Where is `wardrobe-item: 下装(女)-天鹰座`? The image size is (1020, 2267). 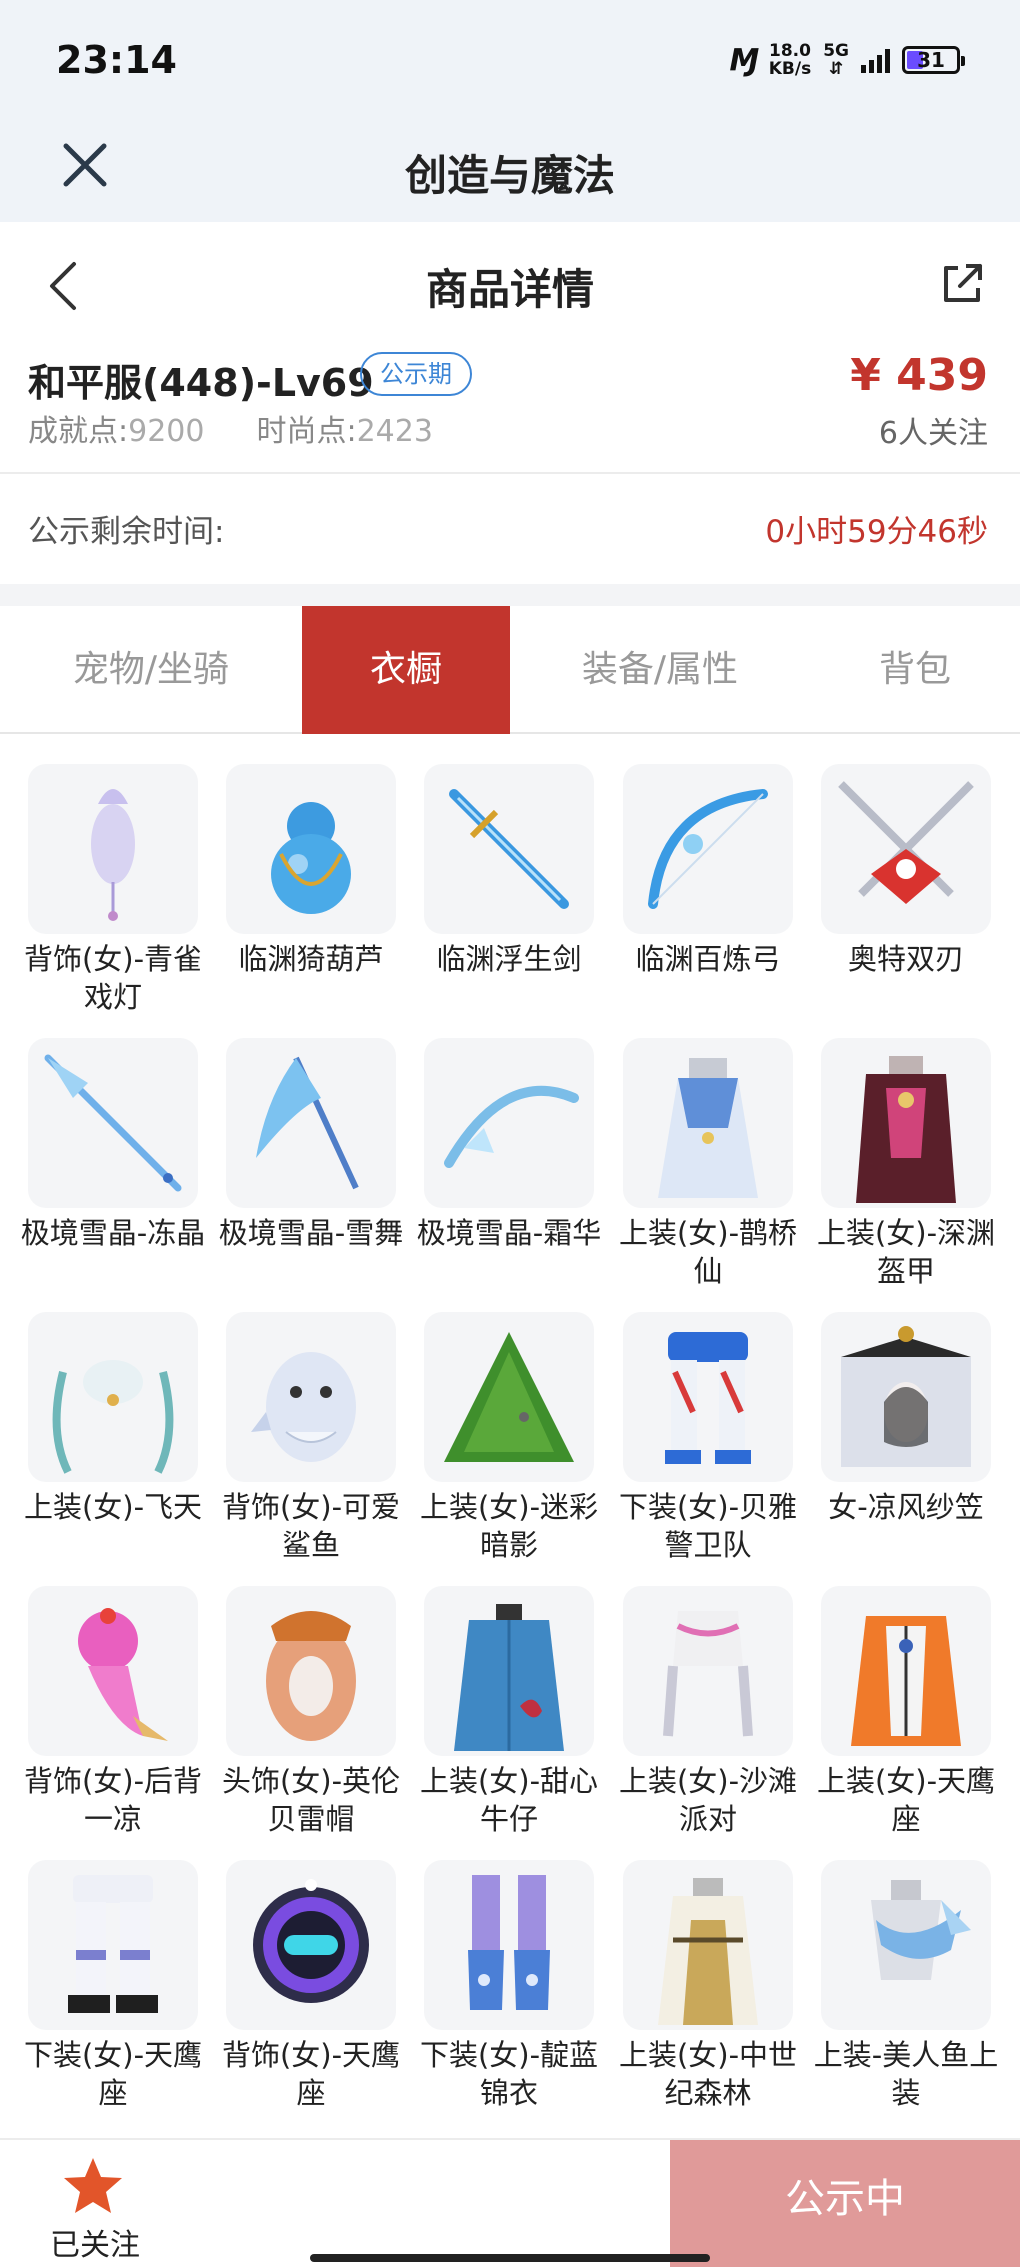
wardrobe-item: 下装(女)-天鹰座 is located at coordinates (113, 1986).